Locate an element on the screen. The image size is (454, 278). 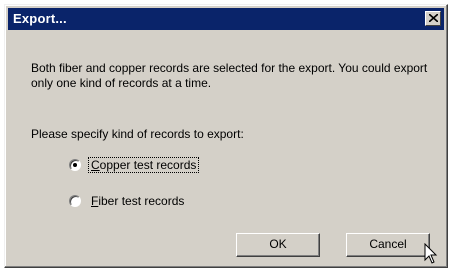
radio-button-copper is located at coordinates (75, 165).